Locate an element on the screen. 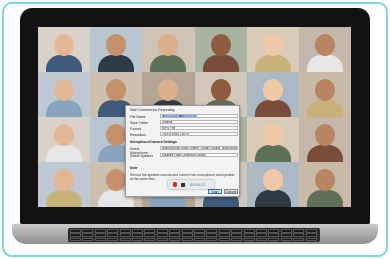  record-icon is located at coordinates (175, 184).